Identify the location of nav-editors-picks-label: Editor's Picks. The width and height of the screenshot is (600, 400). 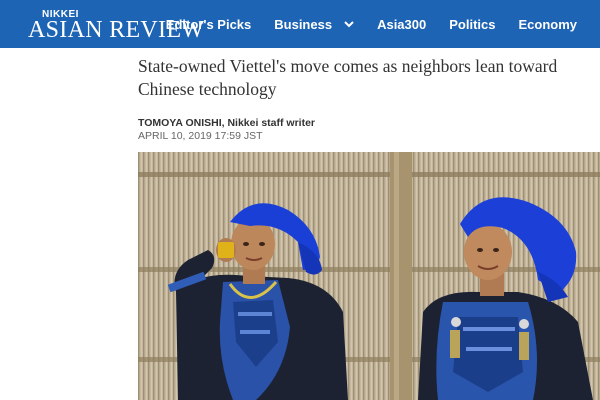
(208, 24).